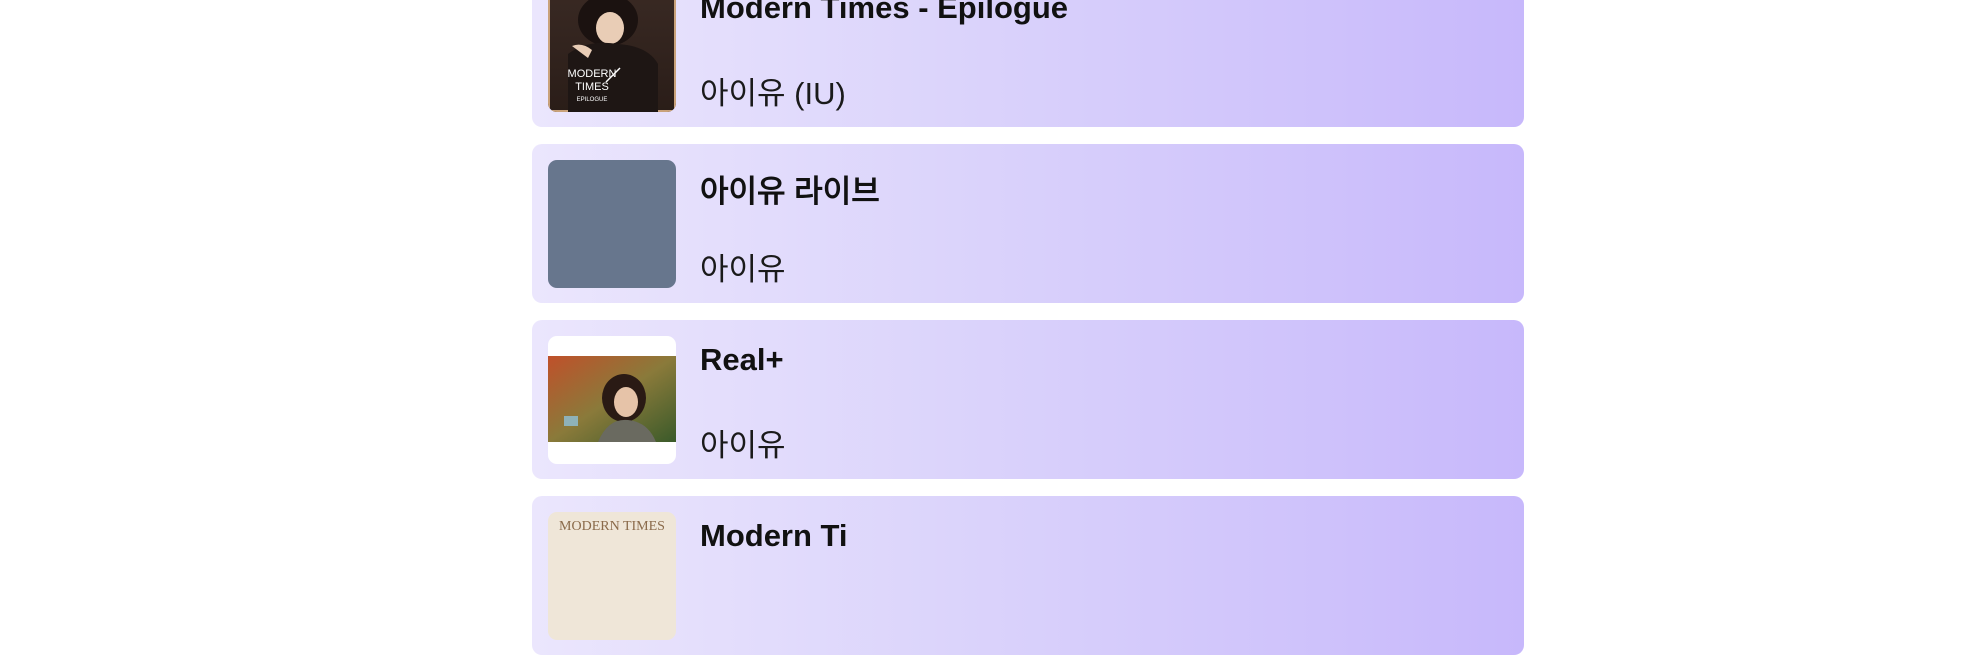 Image resolution: width=1966 pixels, height=672 pixels. Describe the element at coordinates (1028, 399) in the screenshot. I see `album-card: Real+ 아이유` at that location.